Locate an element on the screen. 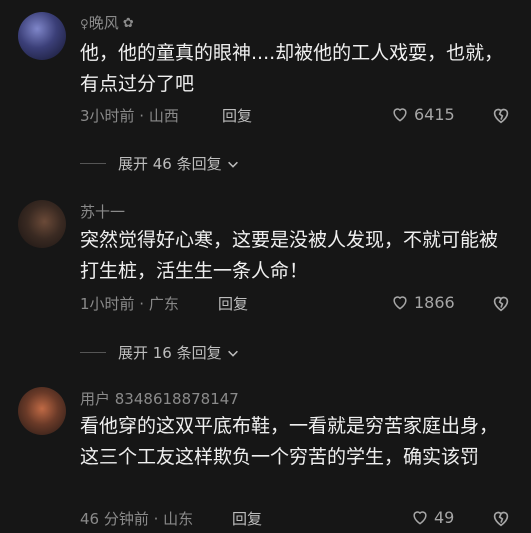 The image size is (531, 533). expand-replies-button: 展开 16 条回复 is located at coordinates (160, 352).